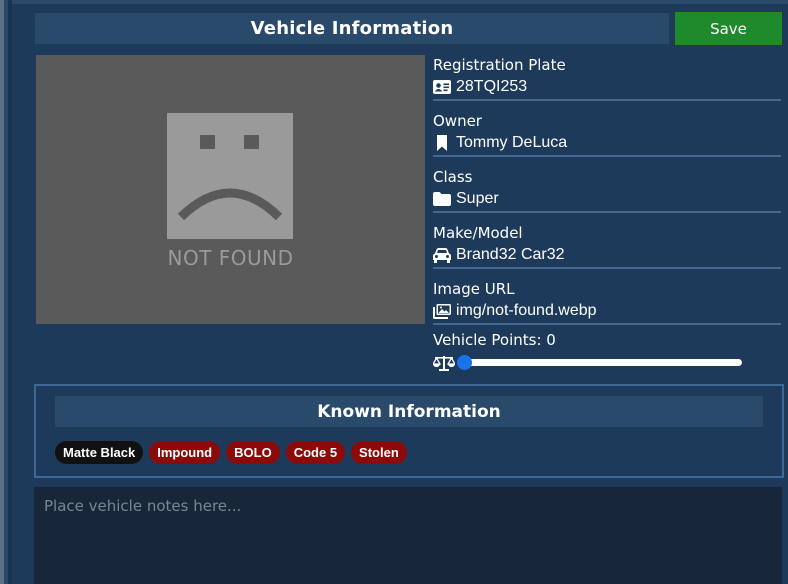  Describe the element at coordinates (492, 86) in the screenshot. I see `registration-plate-value: 28TQI253` at that location.